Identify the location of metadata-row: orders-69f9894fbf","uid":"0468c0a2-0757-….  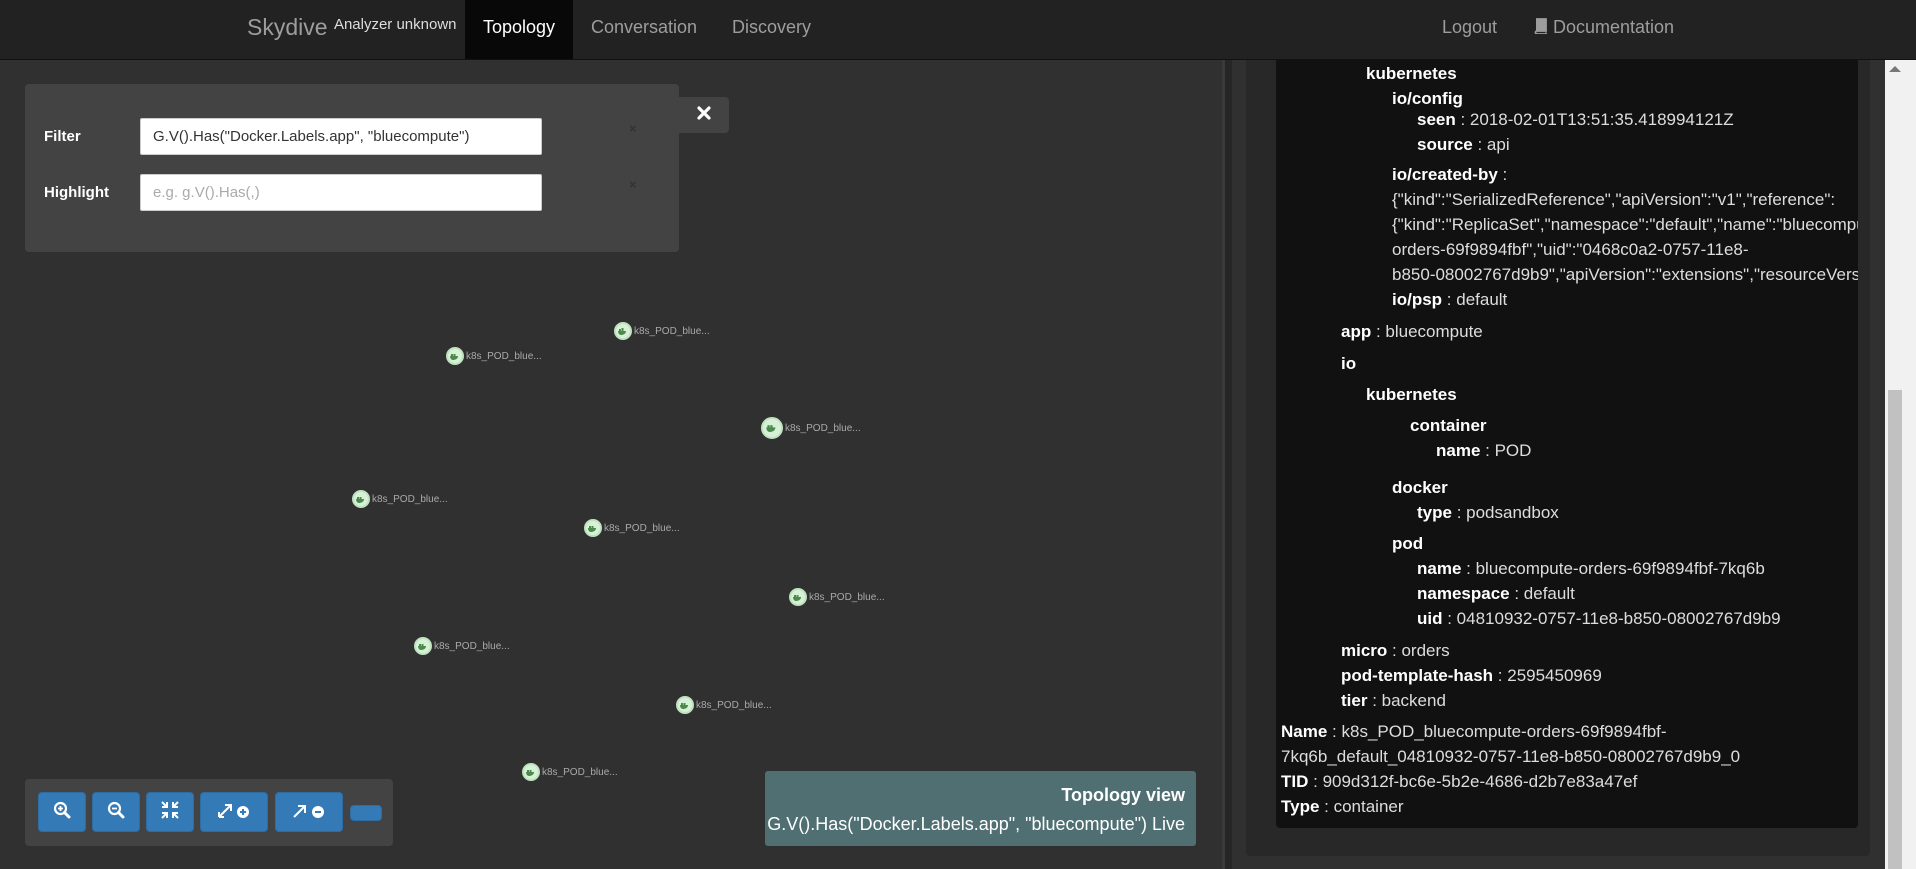
(1570, 249).